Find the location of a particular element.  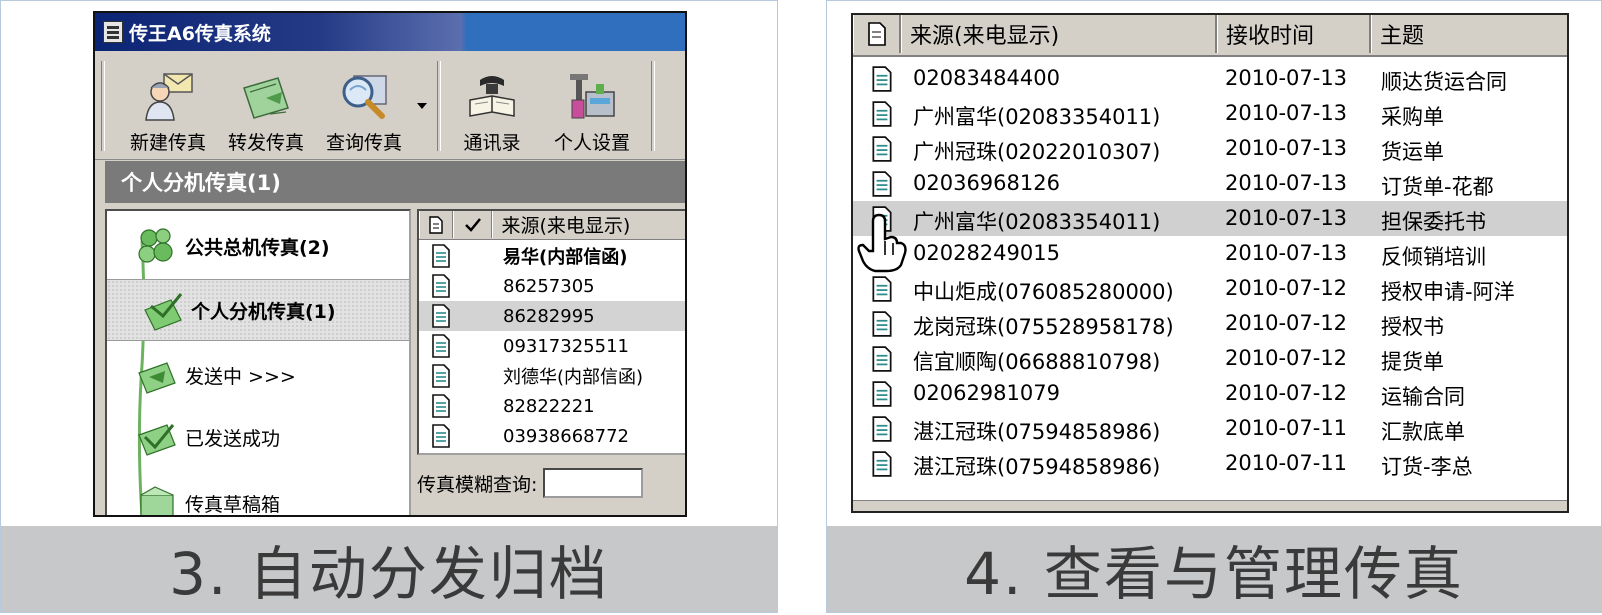

table-row: 02028249015 2010-07-13 反倾销培训 is located at coordinates (1210, 253).